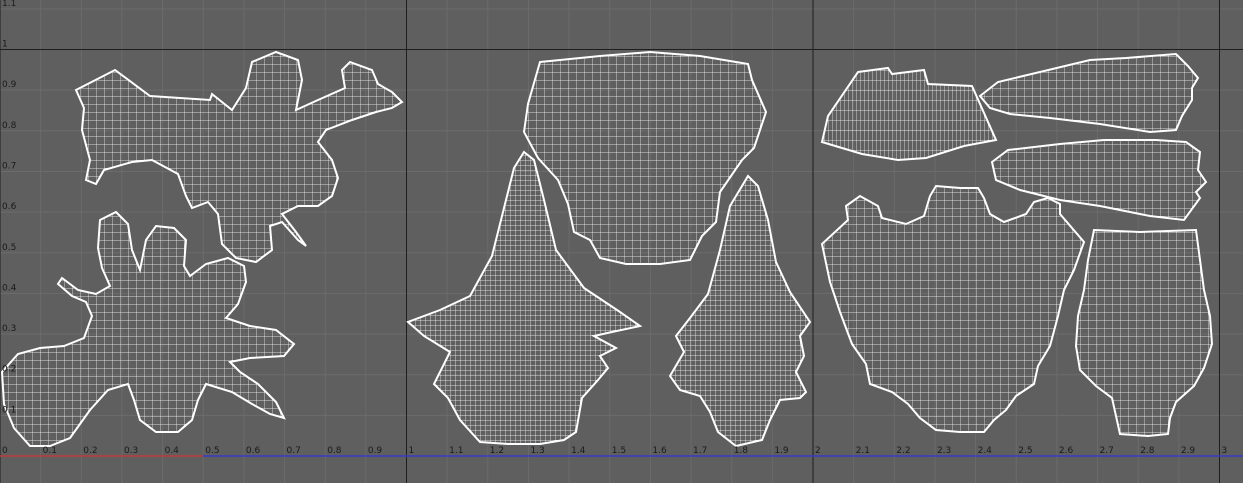  Describe the element at coordinates (9, 4) in the screenshot. I see `v-tick-label: 1.1` at that location.